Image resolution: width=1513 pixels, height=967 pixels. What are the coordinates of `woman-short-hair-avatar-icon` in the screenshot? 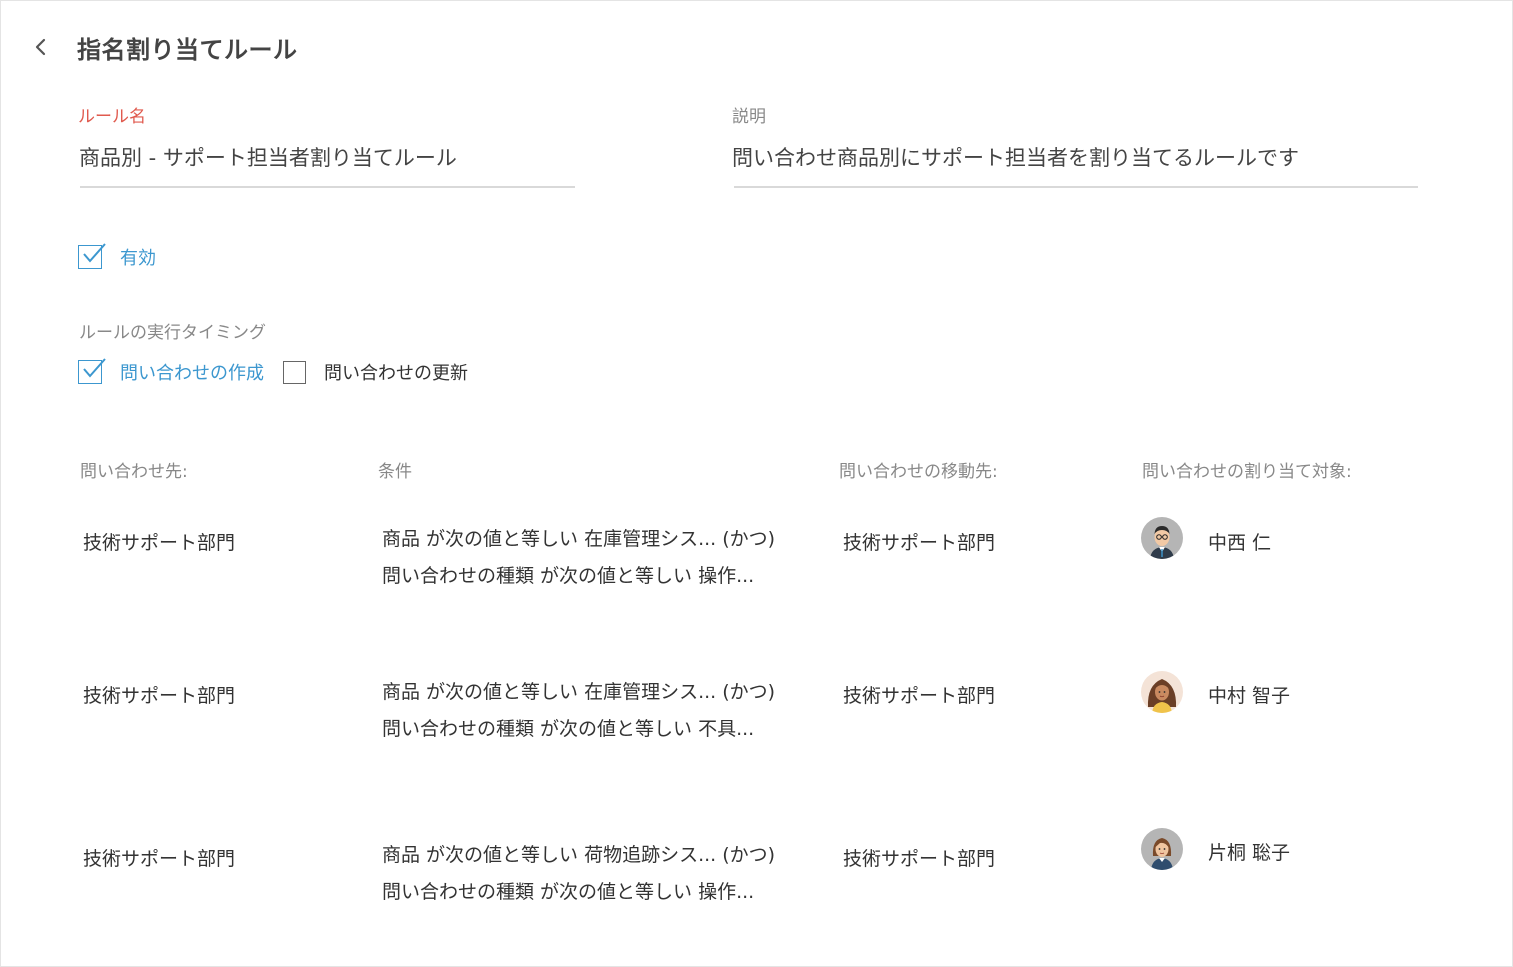 It's located at (1162, 849).